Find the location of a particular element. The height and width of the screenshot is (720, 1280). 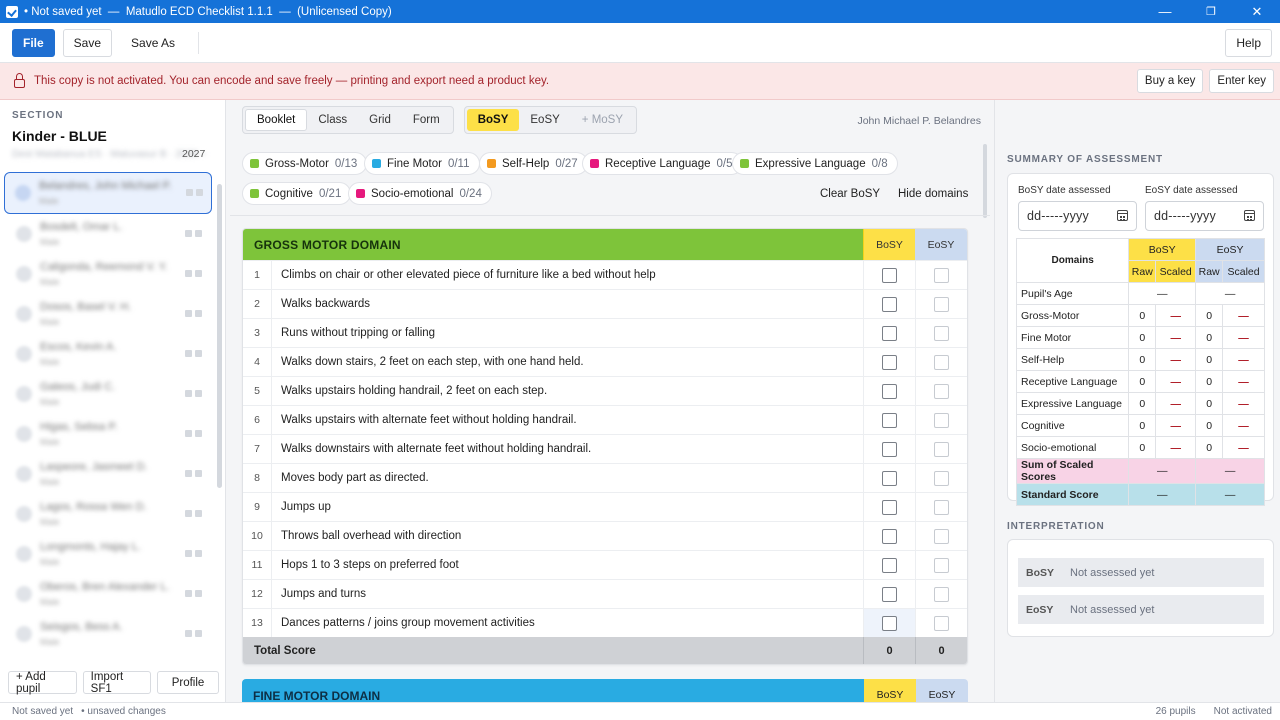

domain-chip: Cognitive 0/21 is located at coordinates (297, 193).